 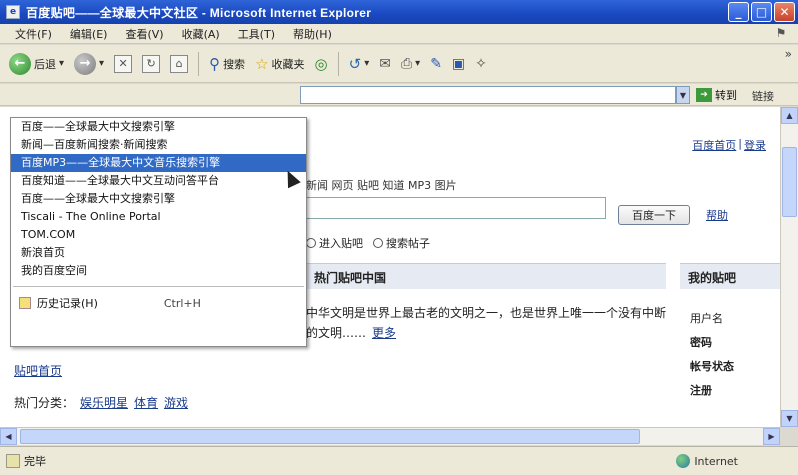 I want to click on messenger-icon: ▣, so click(x=458, y=63).